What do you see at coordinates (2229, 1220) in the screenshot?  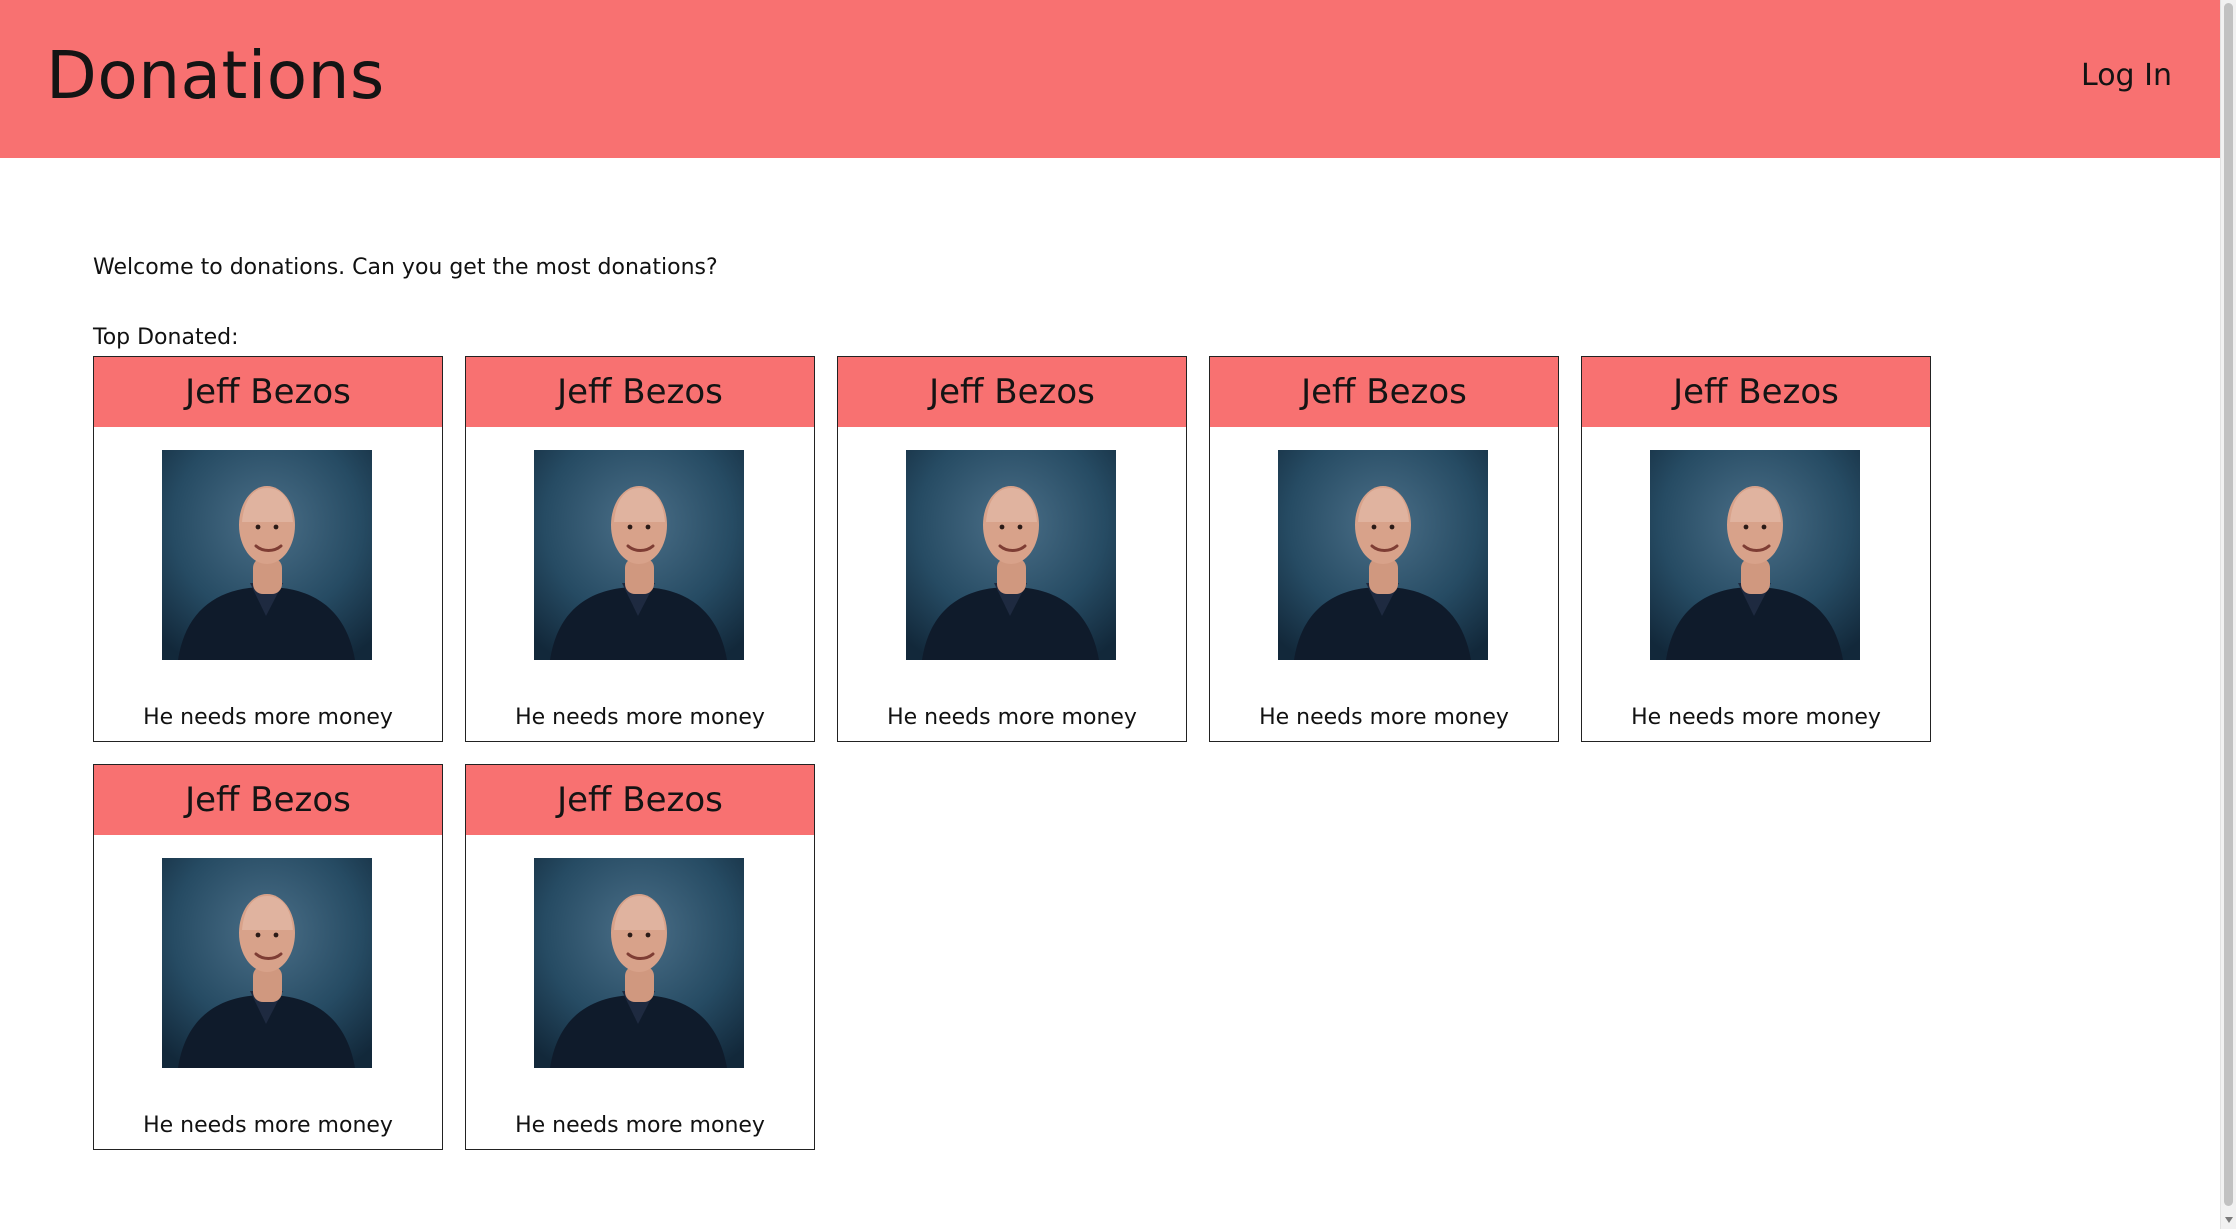 I see `scroll-down-arrow-icon` at bounding box center [2229, 1220].